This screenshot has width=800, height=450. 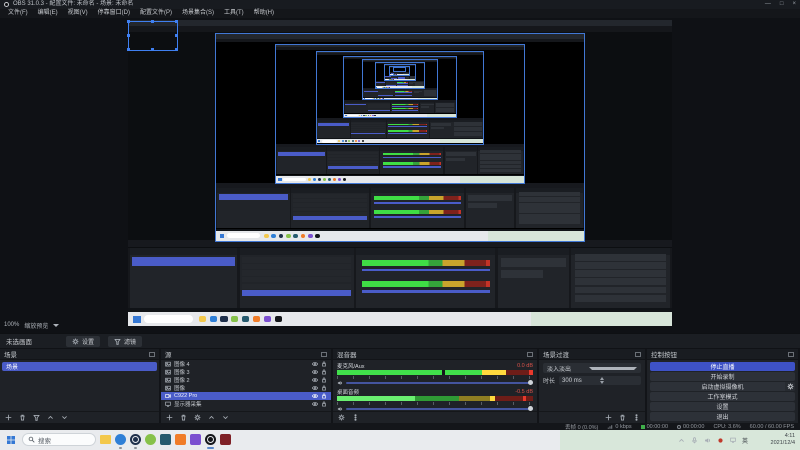 I want to click on duration-spinbox: 300 ms, so click(x=600, y=380).